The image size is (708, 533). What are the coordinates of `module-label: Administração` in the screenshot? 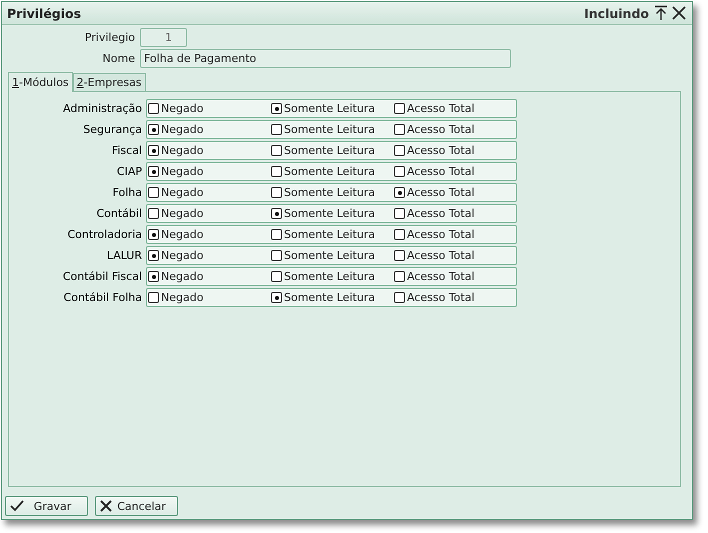 It's located at (102, 108).